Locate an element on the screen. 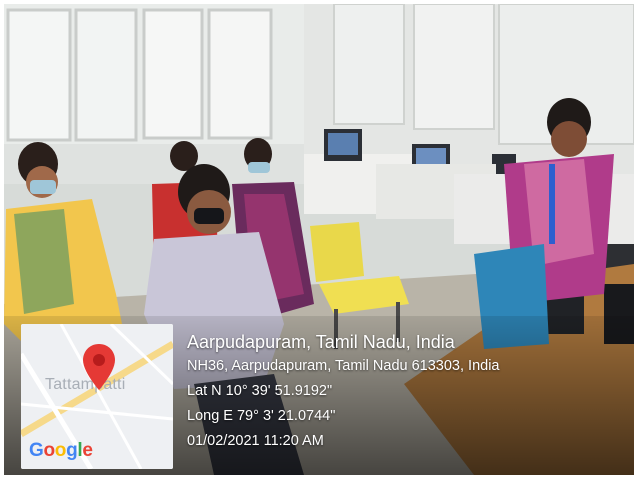 The height and width of the screenshot is (479, 638). timestamp: 01/02/2021 11:20 AM is located at coordinates (255, 441).